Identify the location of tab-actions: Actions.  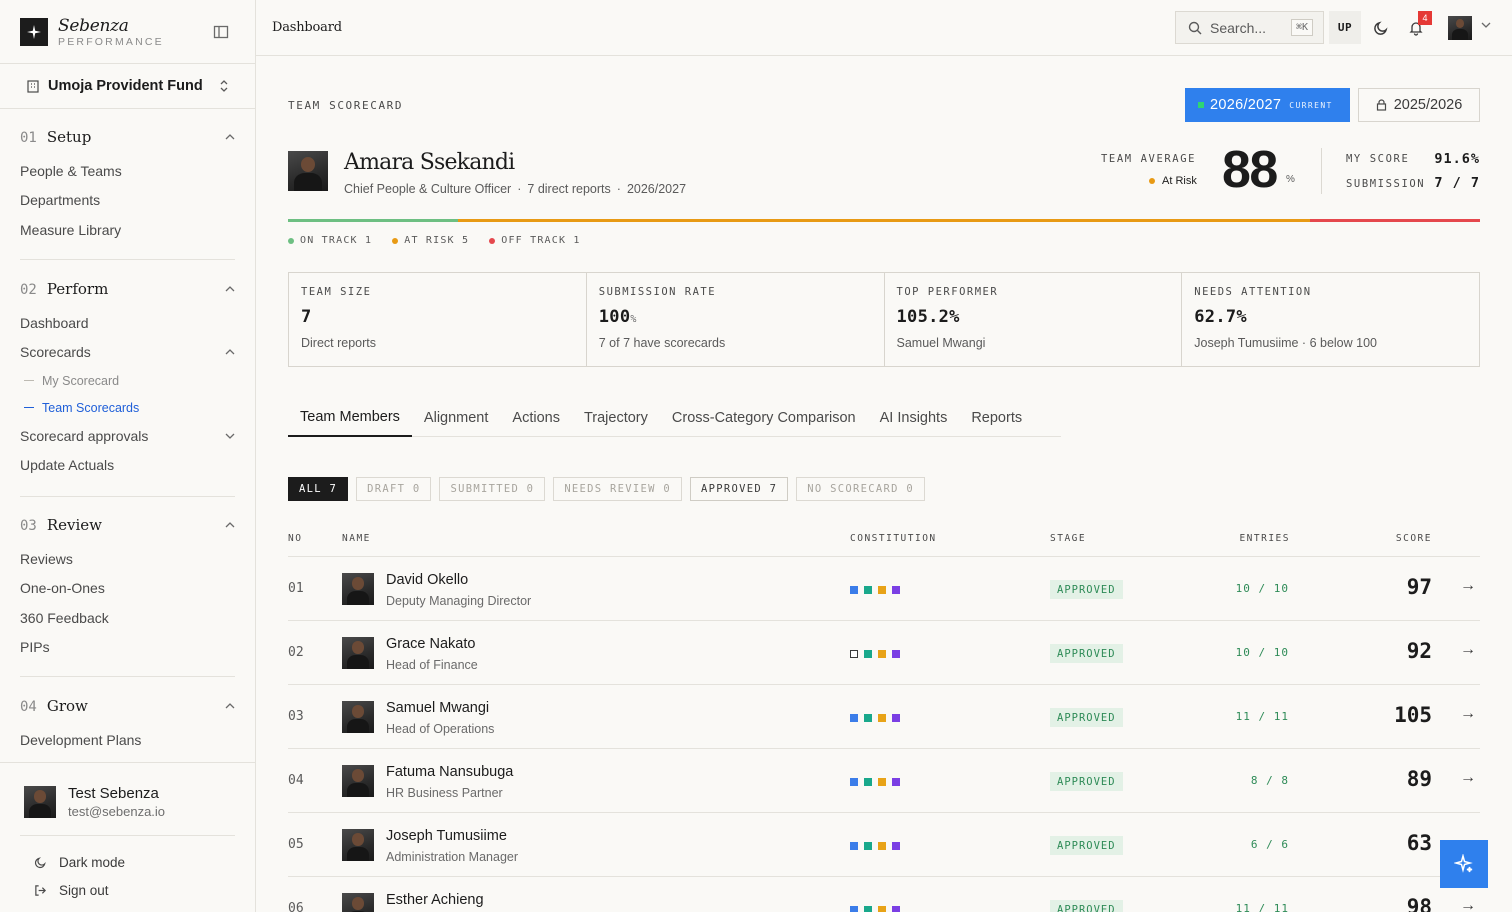
(536, 418).